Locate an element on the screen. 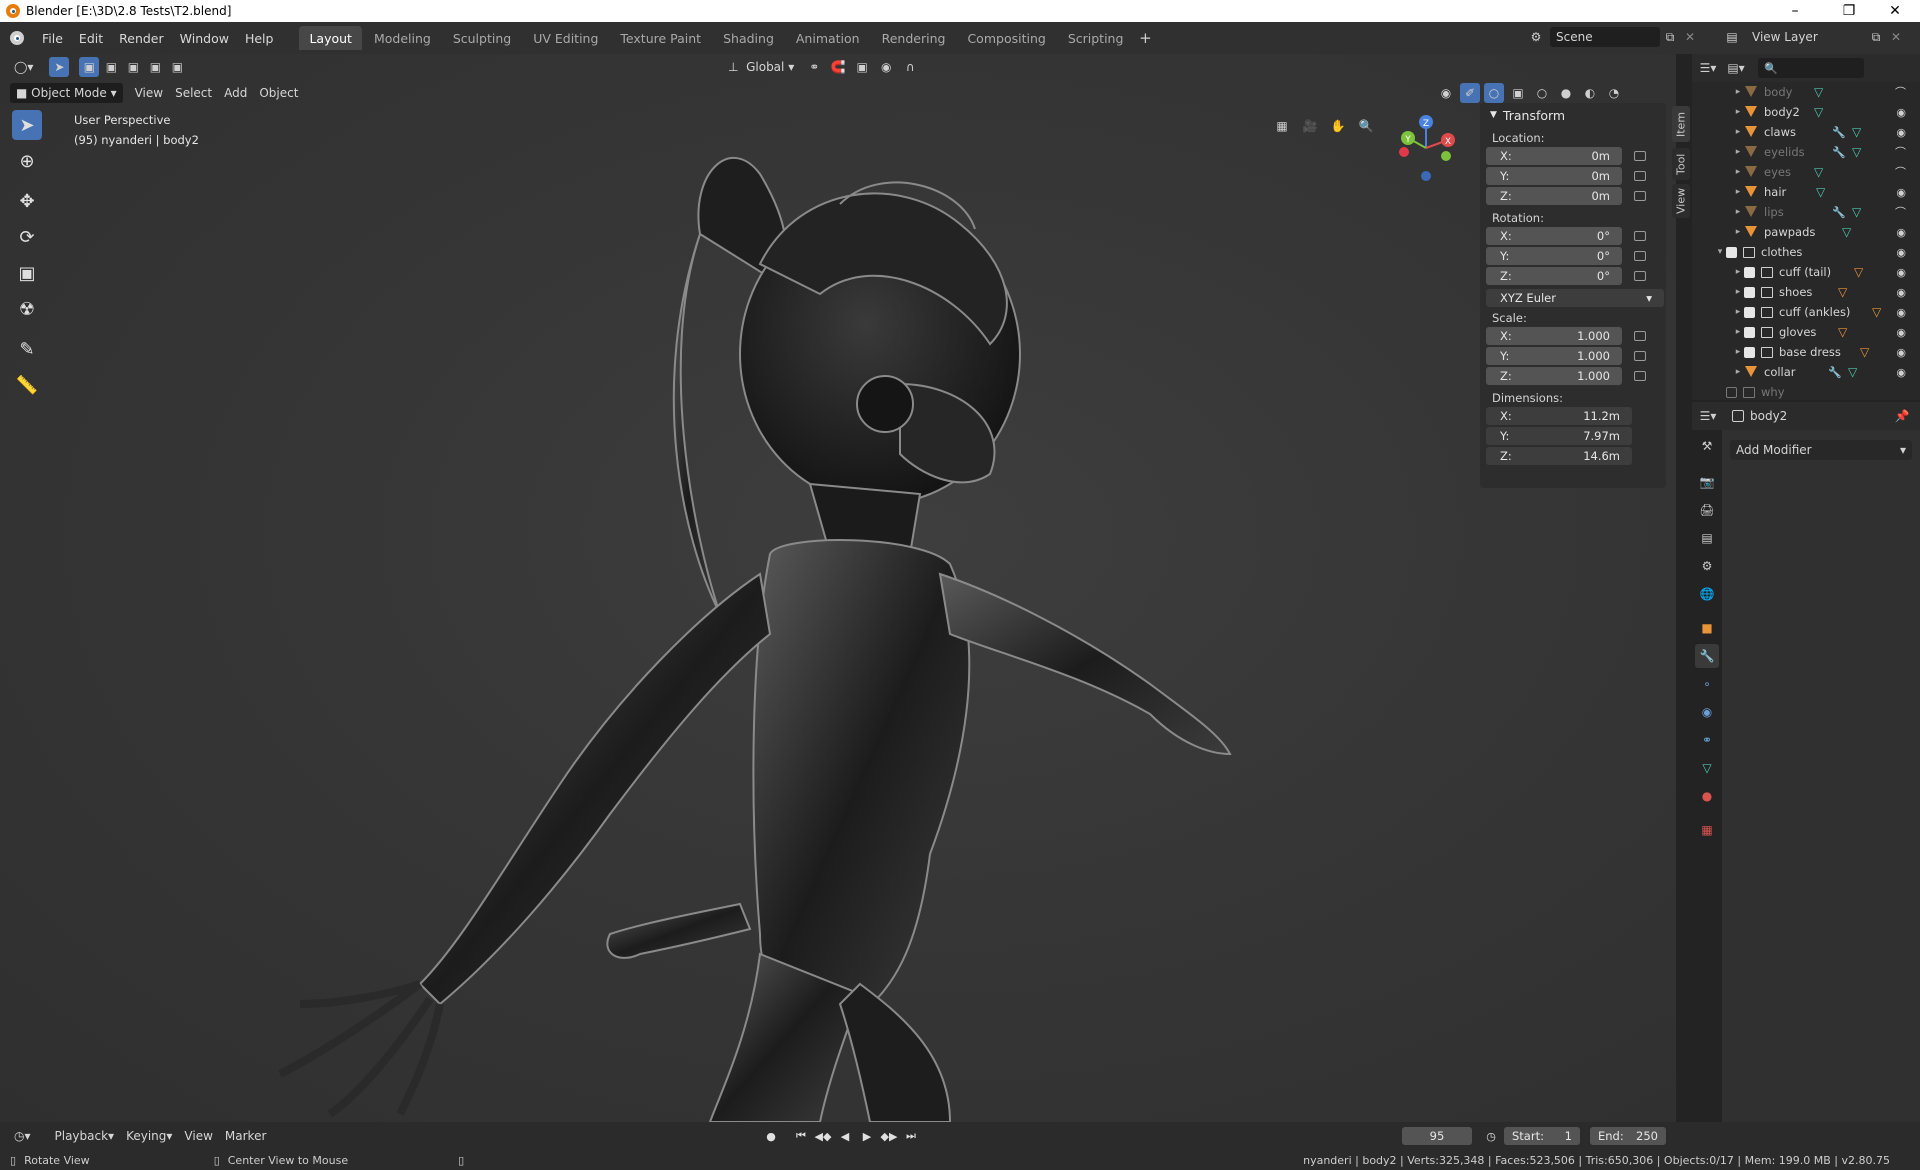 The image size is (1920, 1170). workspace-tab-sculpting: Sculpting is located at coordinates (482, 38).